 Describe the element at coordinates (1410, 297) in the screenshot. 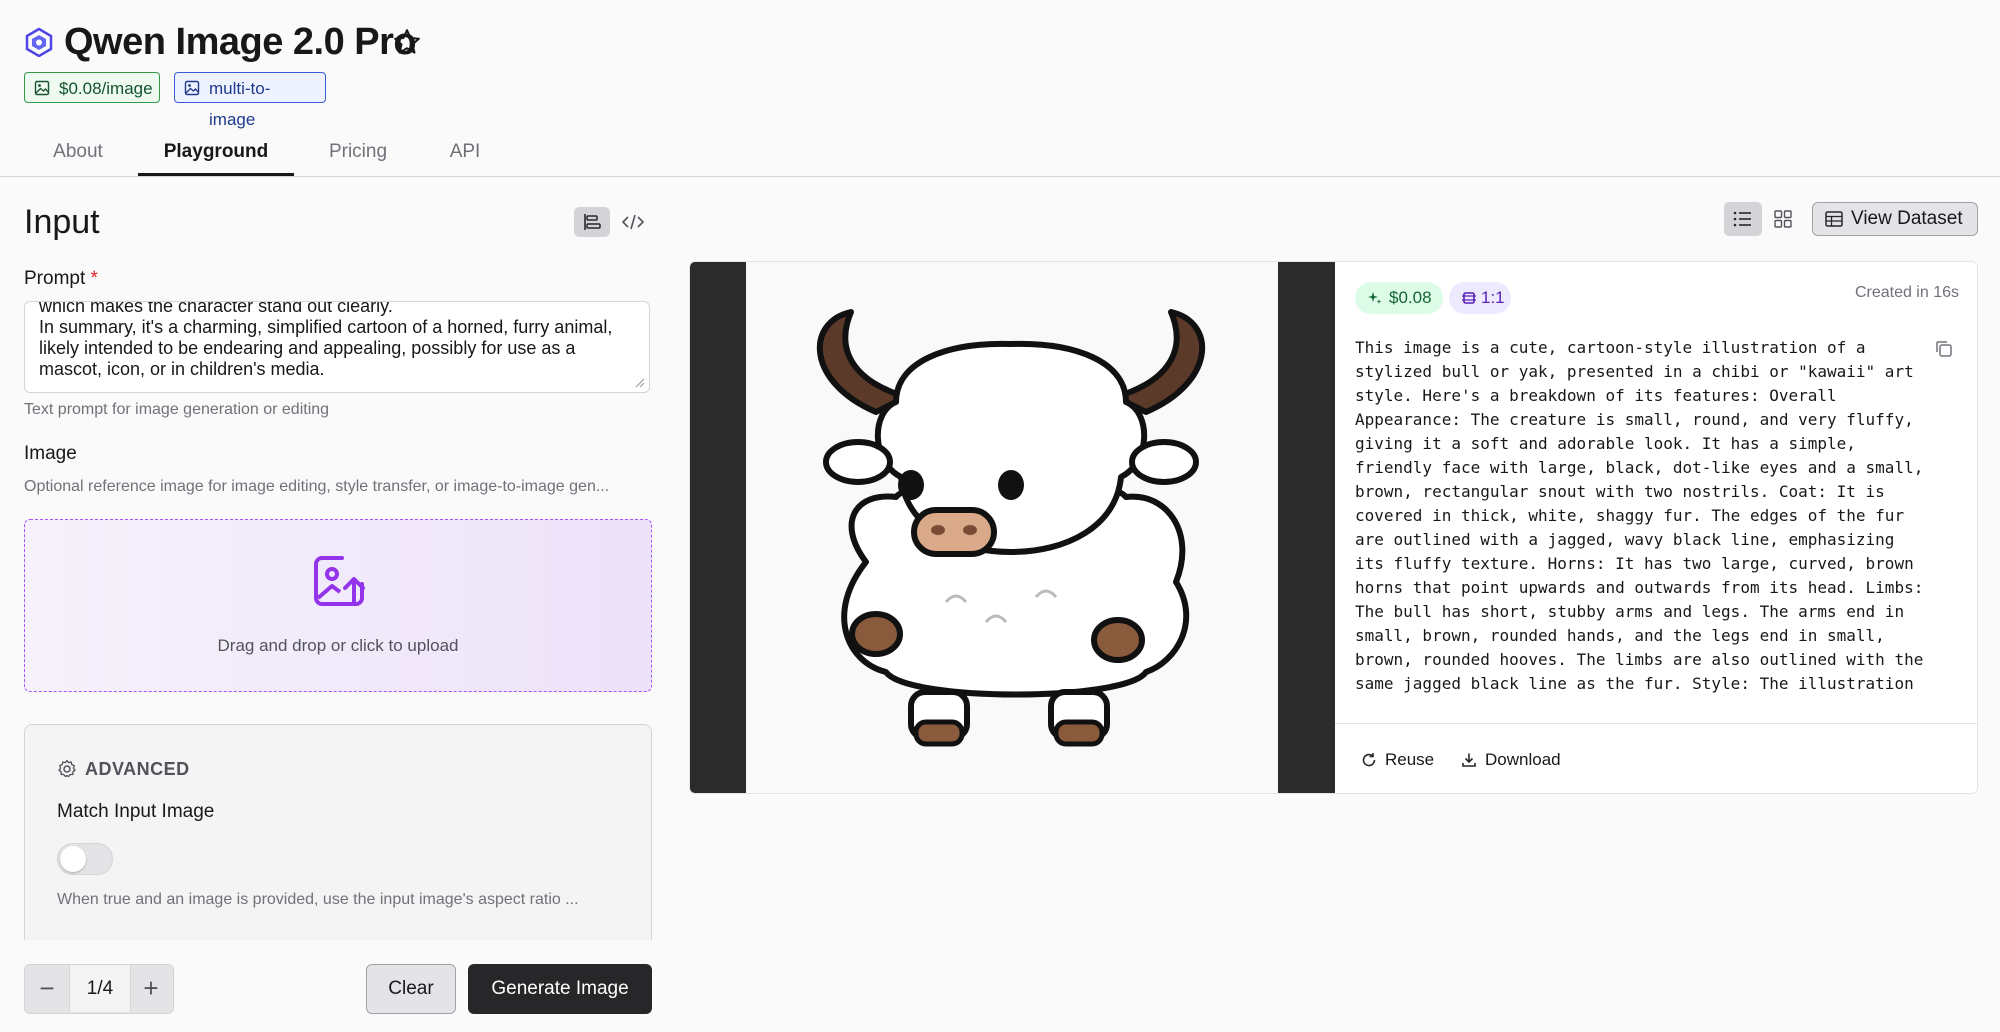

I see `cost-chip-label: $0.08` at that location.